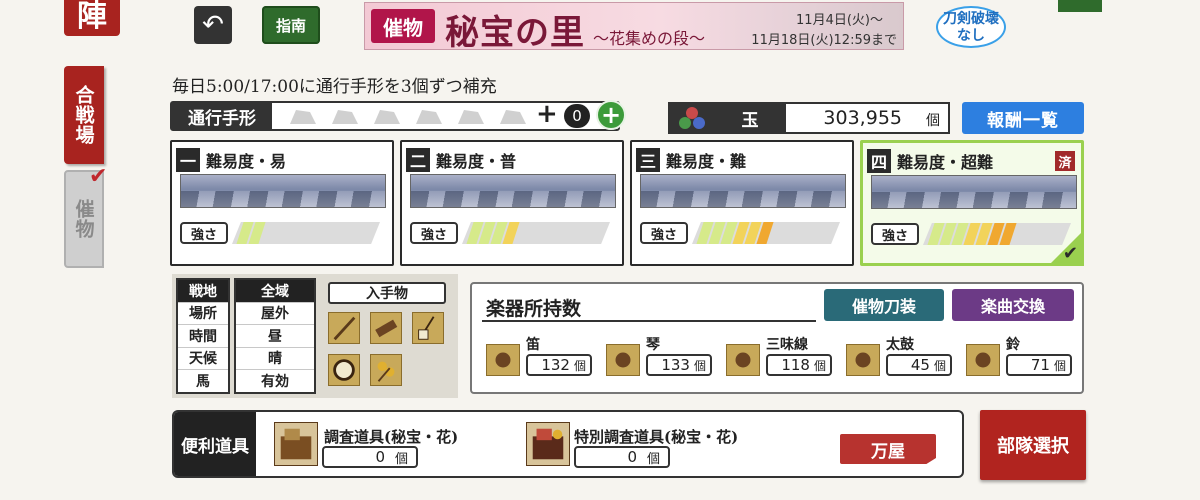  Describe the element at coordinates (215, 444) in the screenshot. I see `useful-tools-label: 便利道具` at that location.